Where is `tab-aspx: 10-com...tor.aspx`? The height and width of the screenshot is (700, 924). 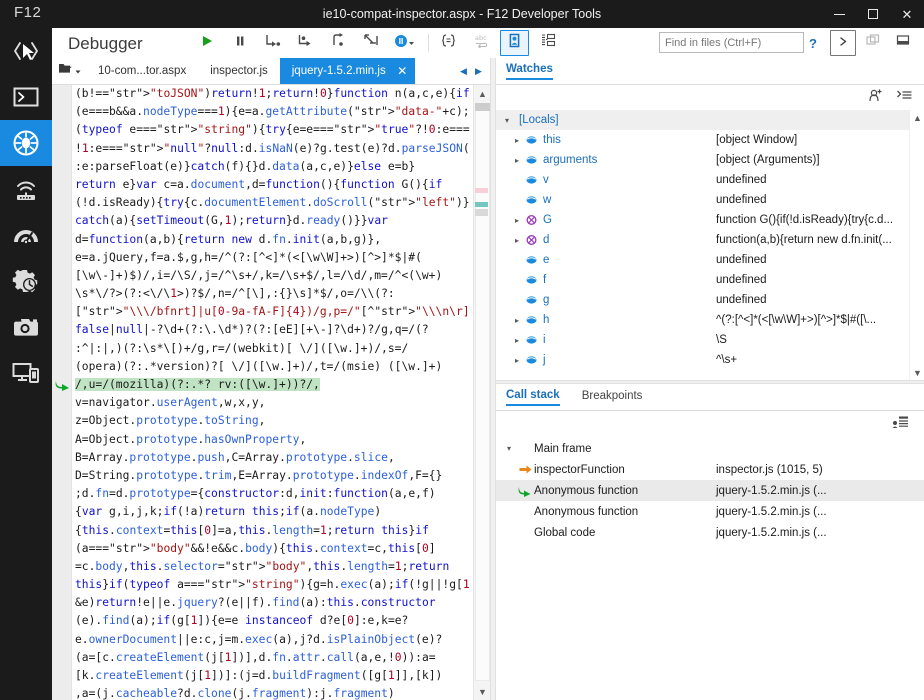
tab-aspx: 10-com...tor.aspx is located at coordinates (142, 71).